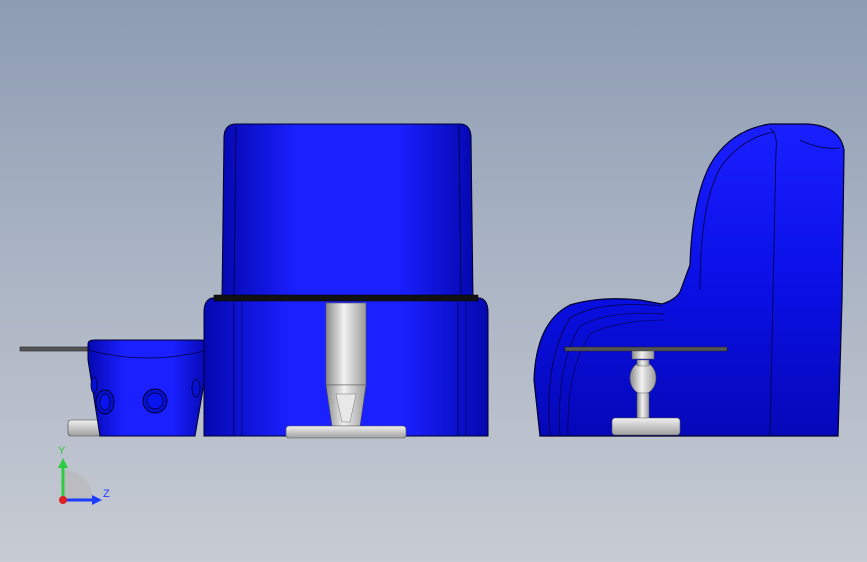 This screenshot has width=867, height=562. Describe the element at coordinates (97, 500) in the screenshot. I see `z-axis-arrow` at that location.